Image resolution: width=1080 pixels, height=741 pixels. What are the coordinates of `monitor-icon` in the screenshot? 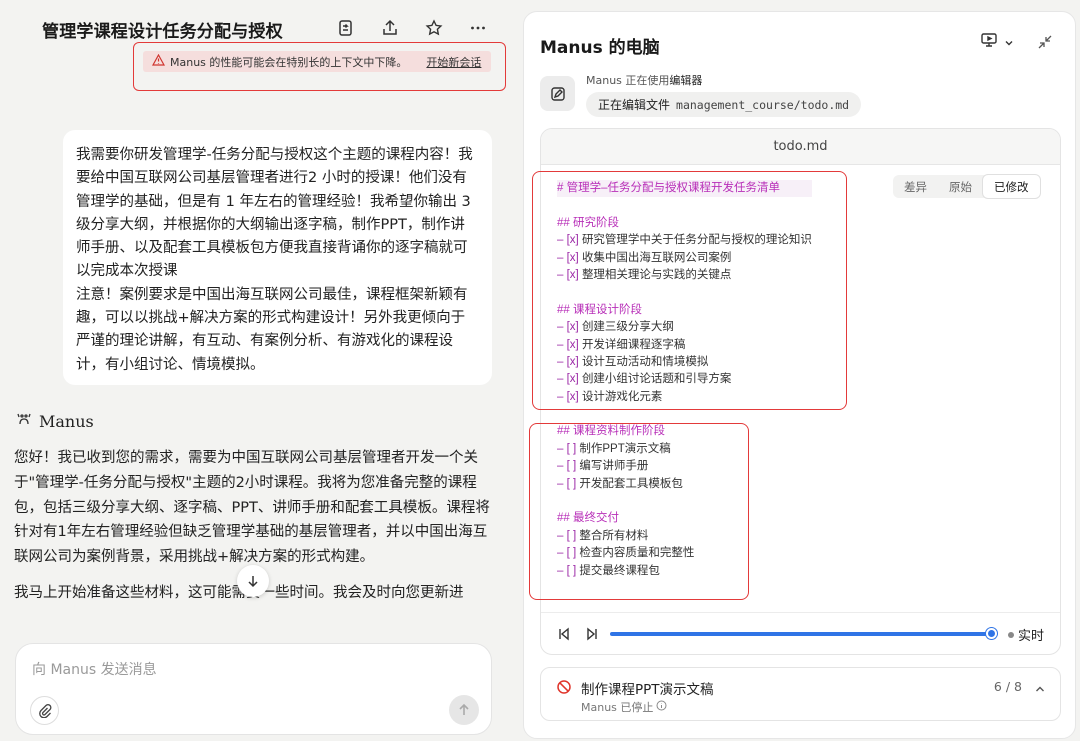 It's located at (989, 42).